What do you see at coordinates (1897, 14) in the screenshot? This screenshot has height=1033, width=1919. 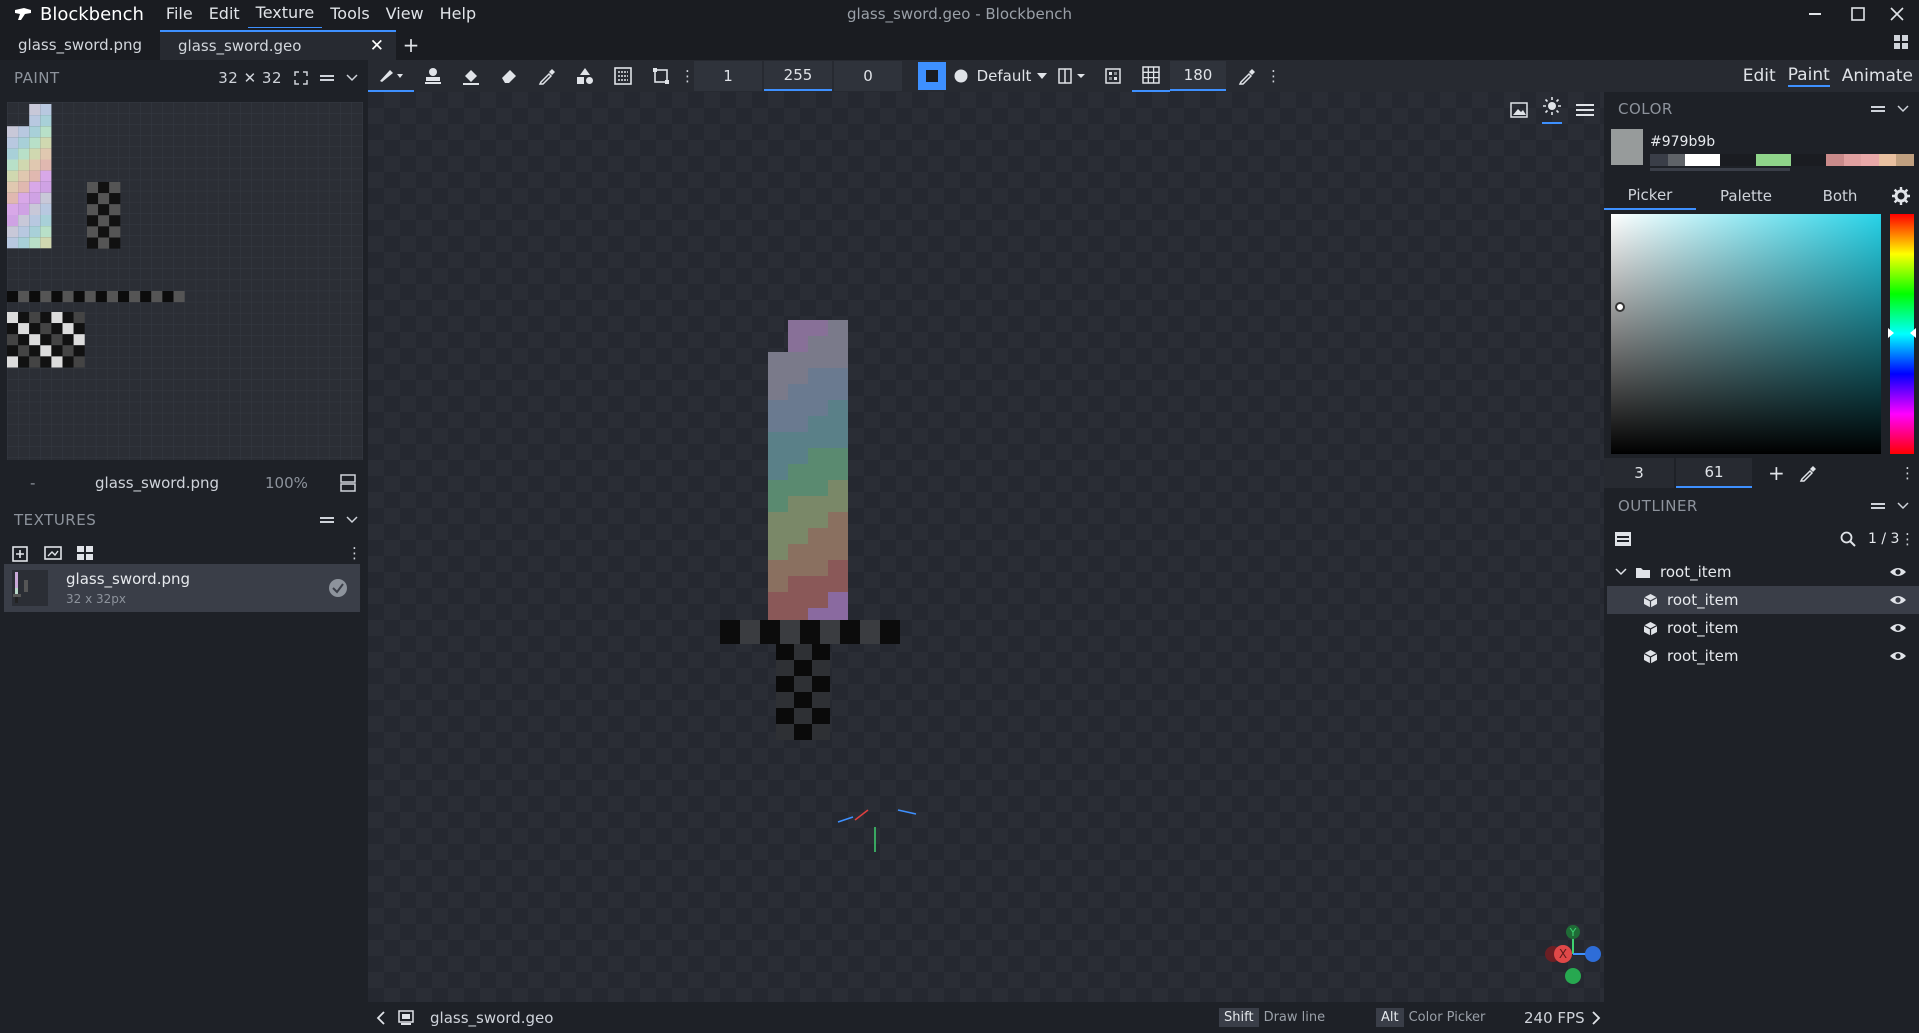 I see `close-window-button` at bounding box center [1897, 14].